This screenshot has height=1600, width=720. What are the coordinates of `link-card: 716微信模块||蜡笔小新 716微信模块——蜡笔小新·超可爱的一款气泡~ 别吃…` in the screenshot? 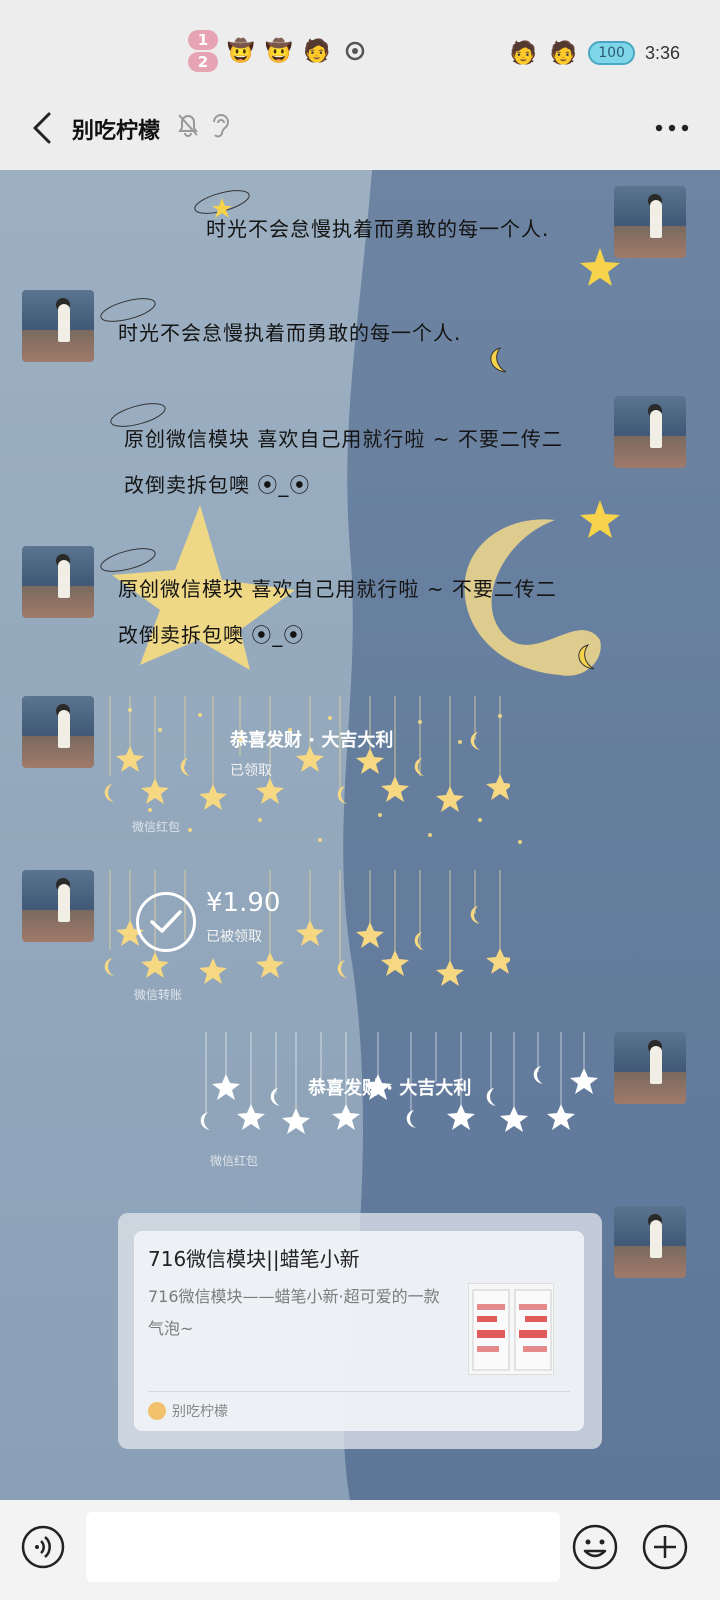 It's located at (360, 1331).